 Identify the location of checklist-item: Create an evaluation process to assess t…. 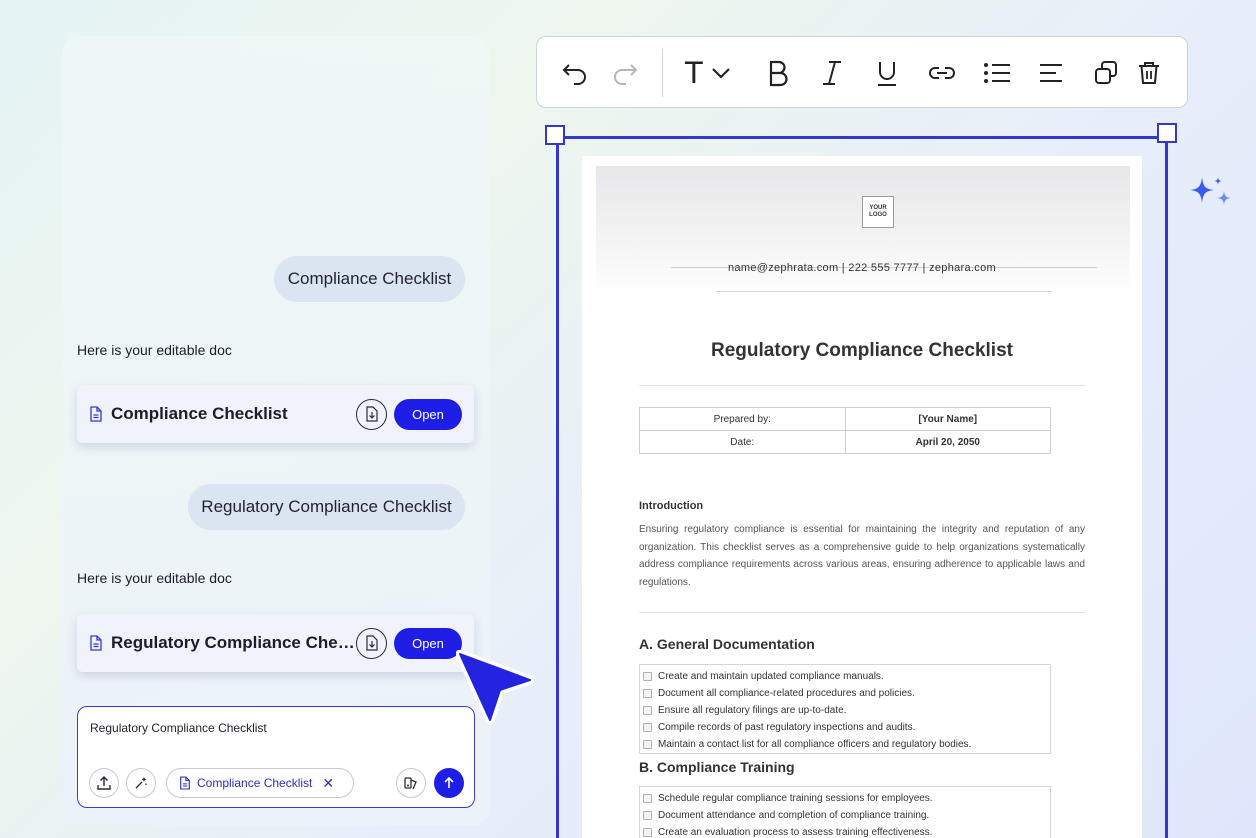
(845, 831).